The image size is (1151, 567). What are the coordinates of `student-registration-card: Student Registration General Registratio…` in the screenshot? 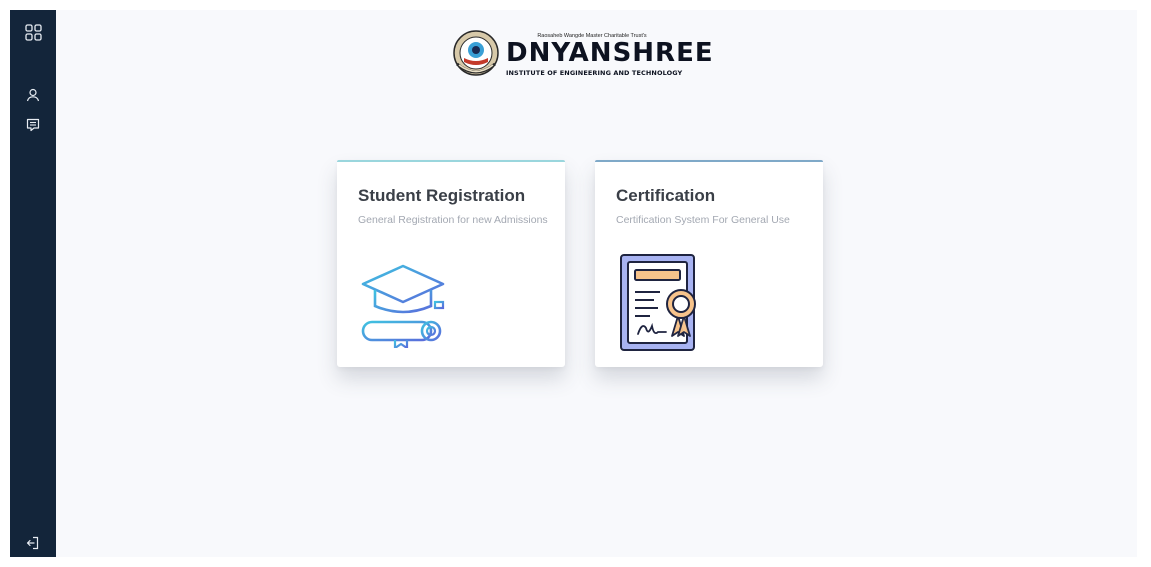 It's located at (451, 263).